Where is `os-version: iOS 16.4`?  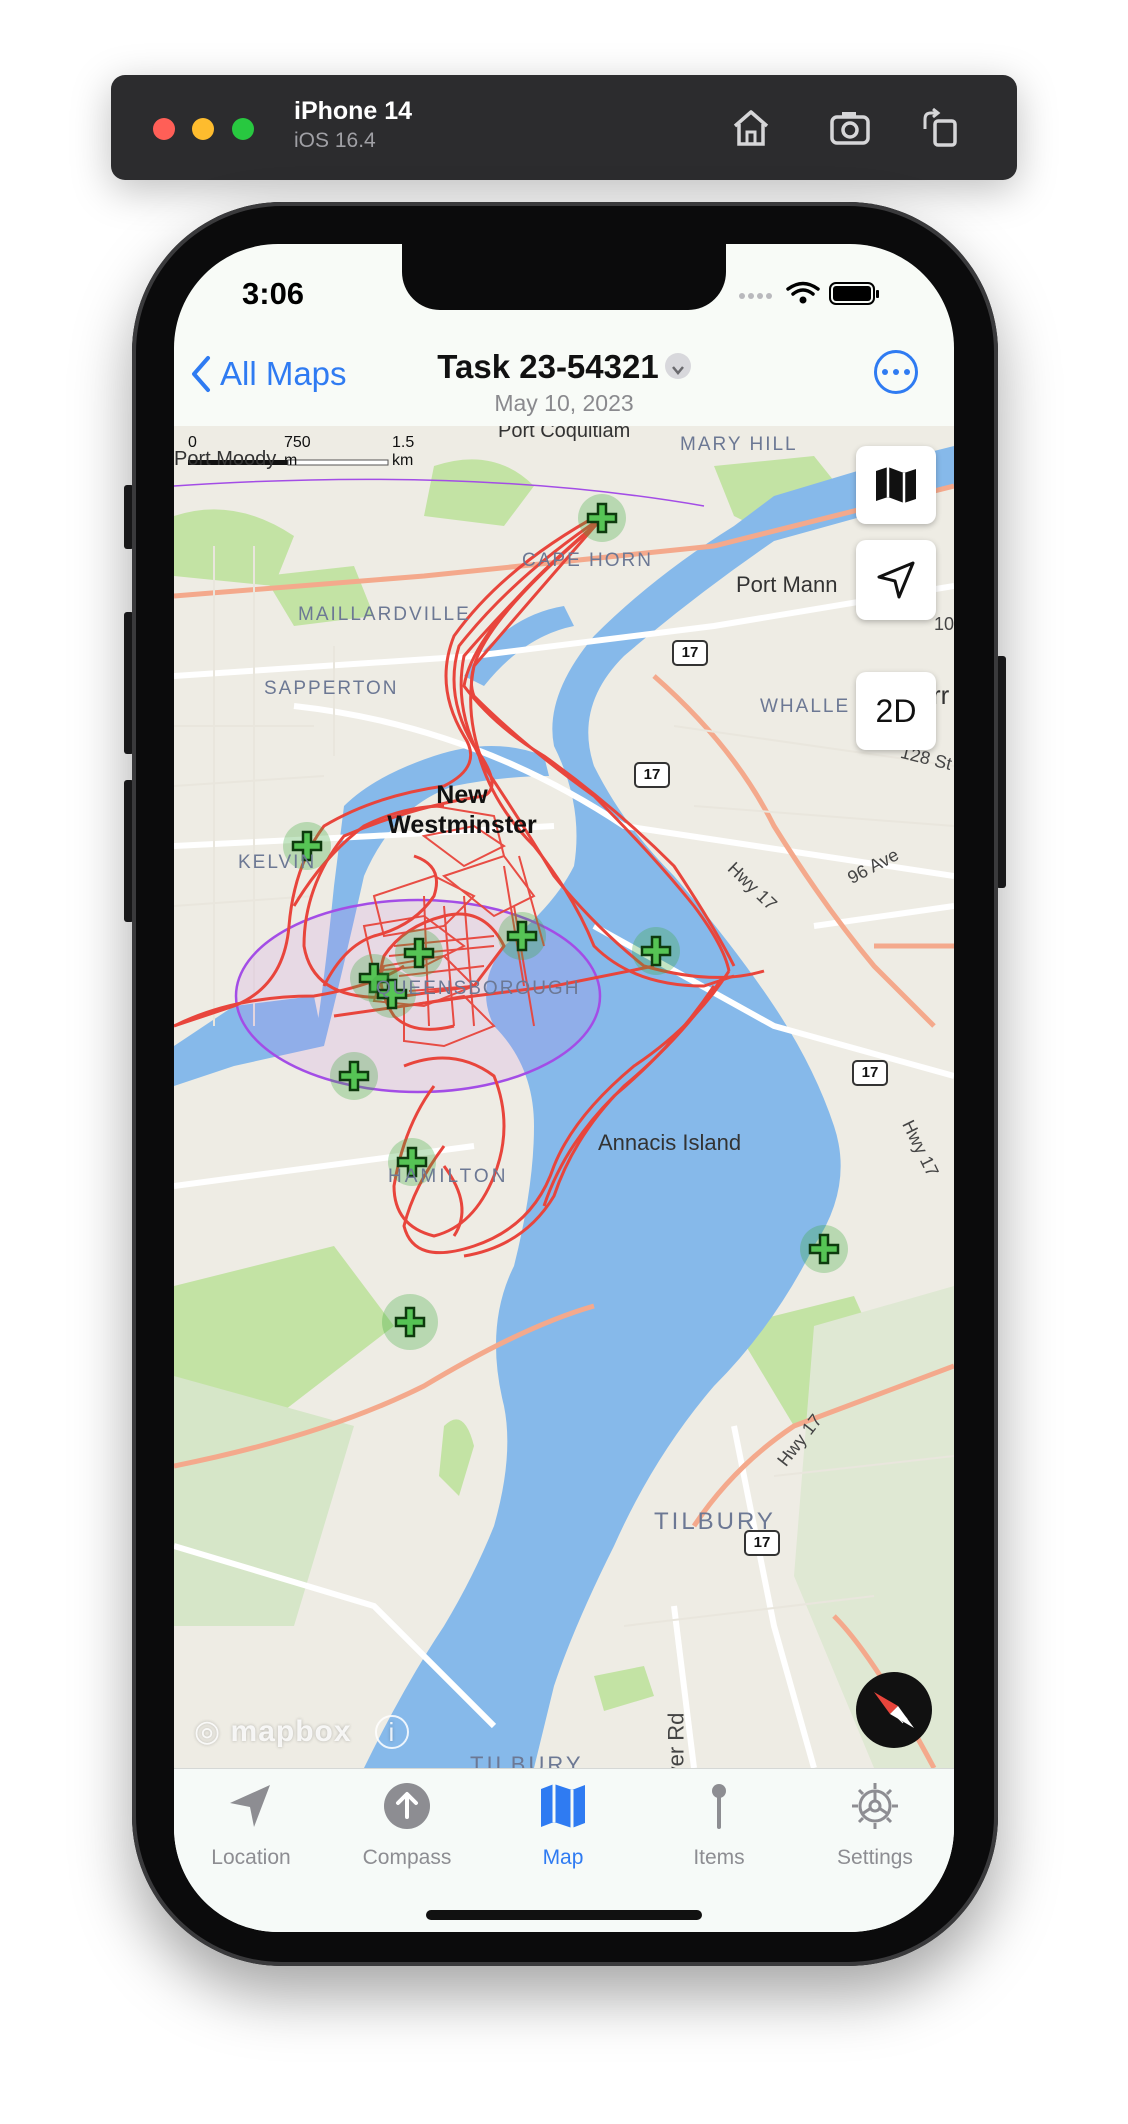 os-version: iOS 16.4 is located at coordinates (335, 140).